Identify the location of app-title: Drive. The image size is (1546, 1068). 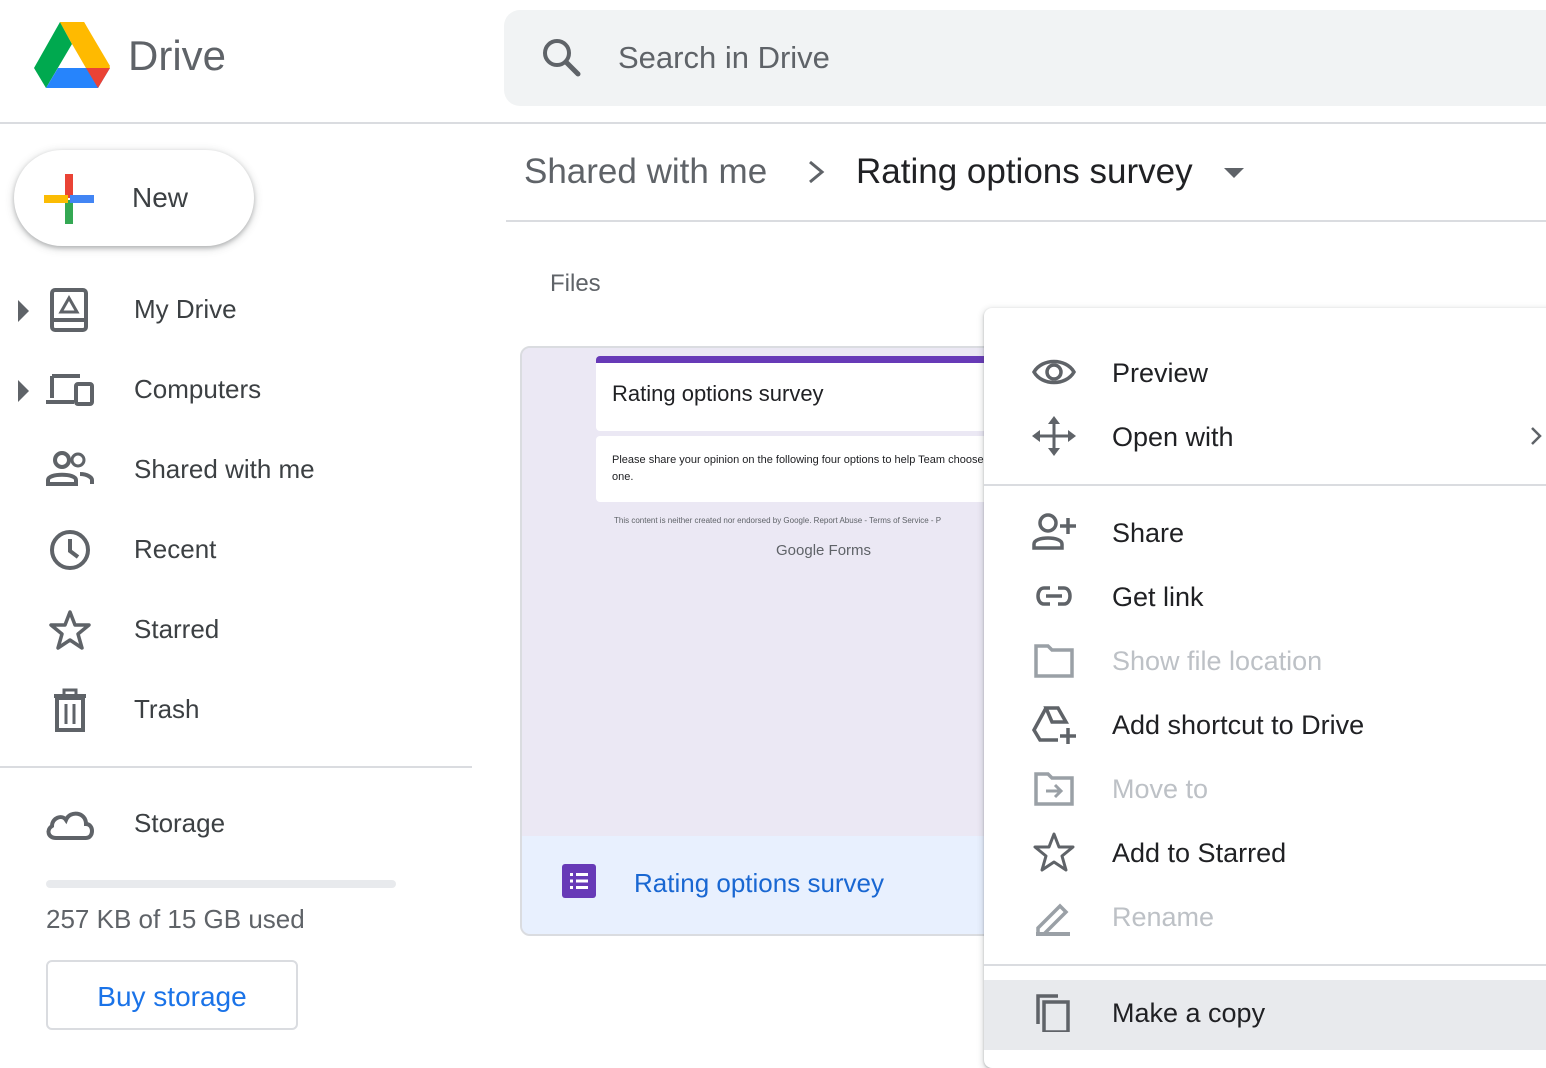
(177, 56).